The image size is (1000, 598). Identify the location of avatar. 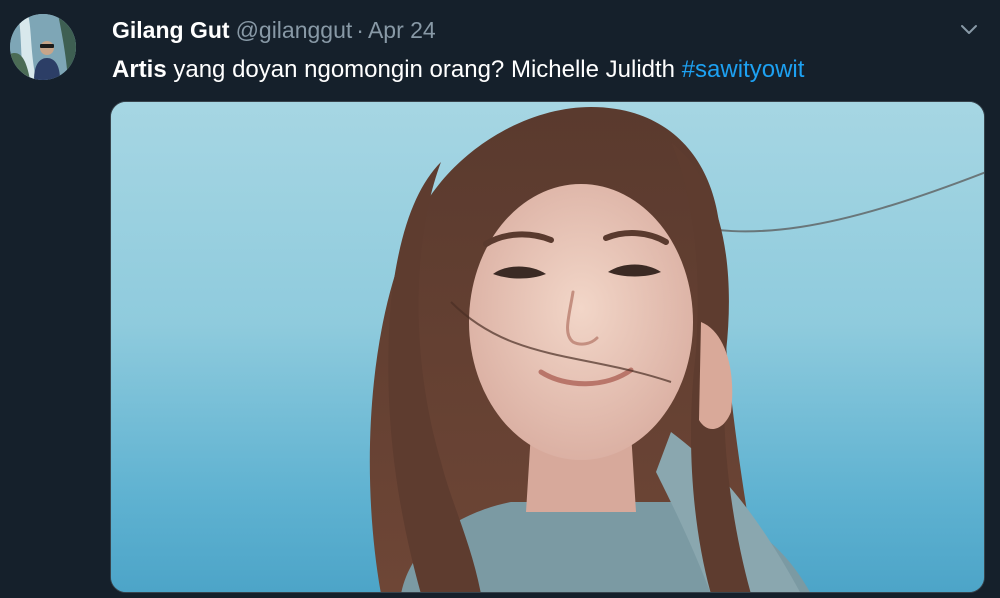
(43, 47).